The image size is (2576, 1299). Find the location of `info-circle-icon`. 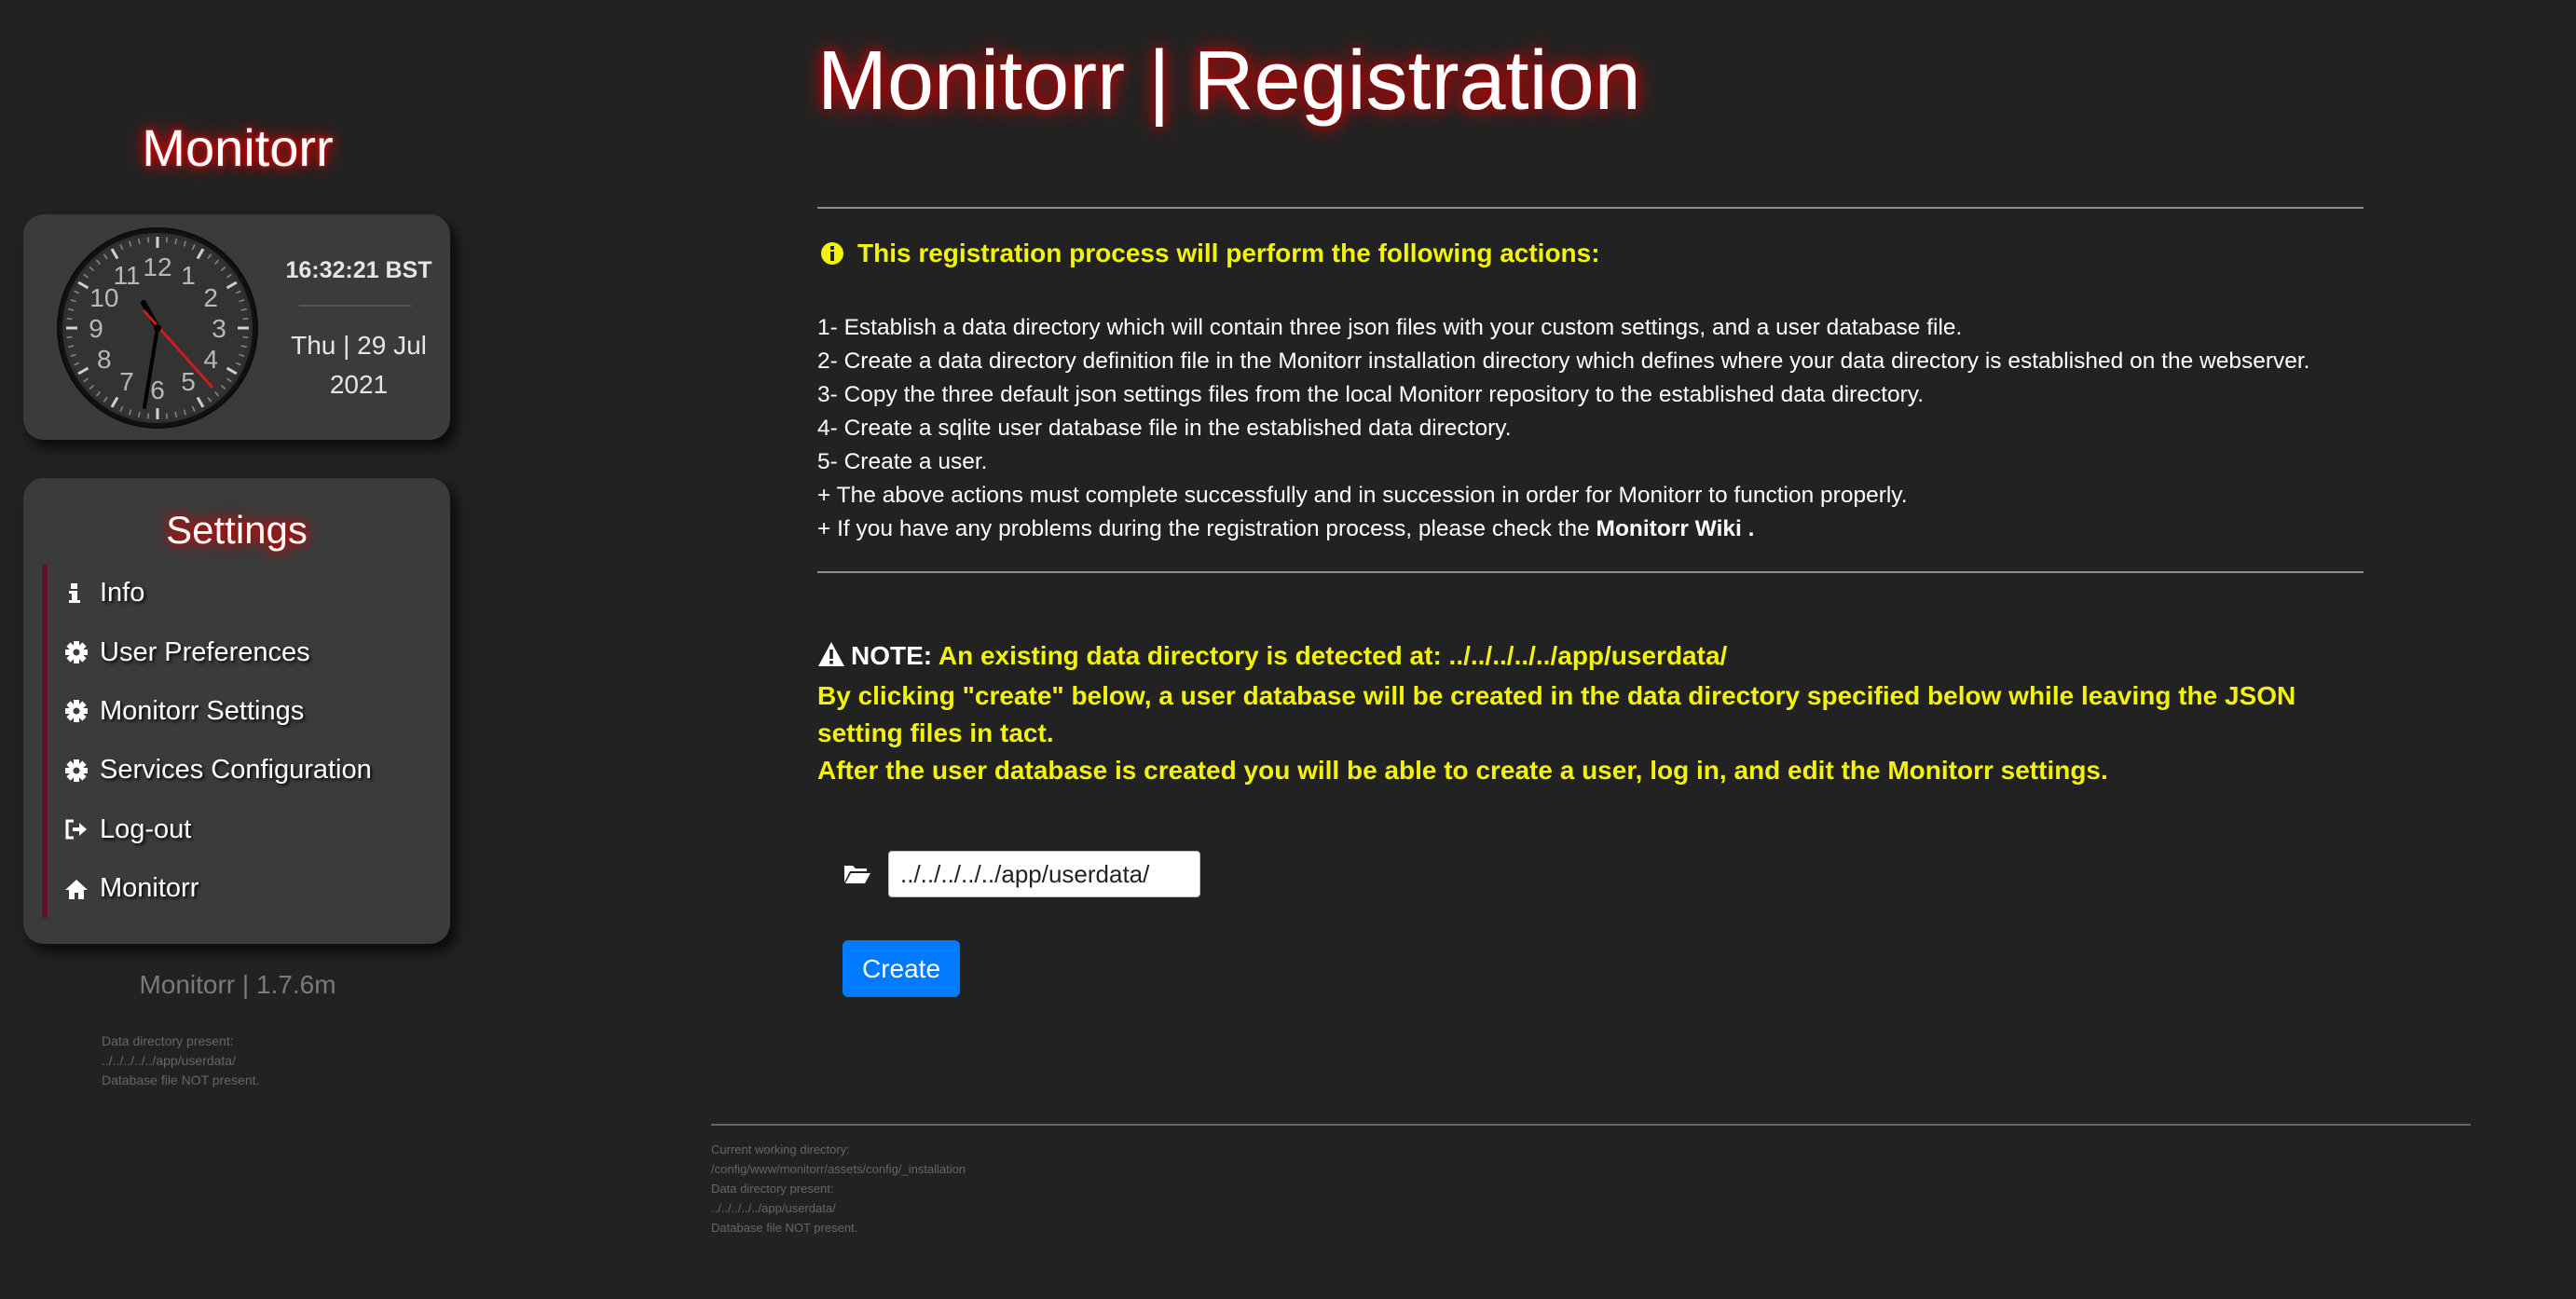

info-circle-icon is located at coordinates (832, 253).